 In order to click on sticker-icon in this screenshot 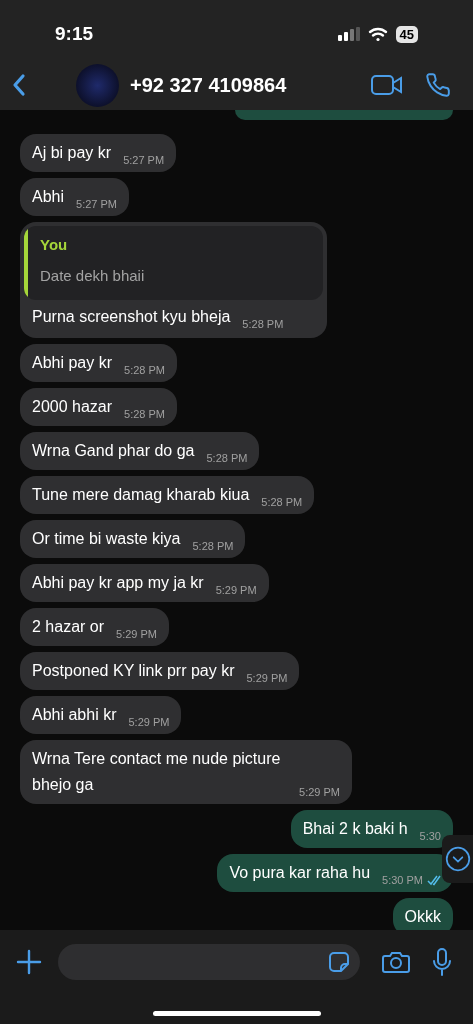, I will do `click(339, 962)`.